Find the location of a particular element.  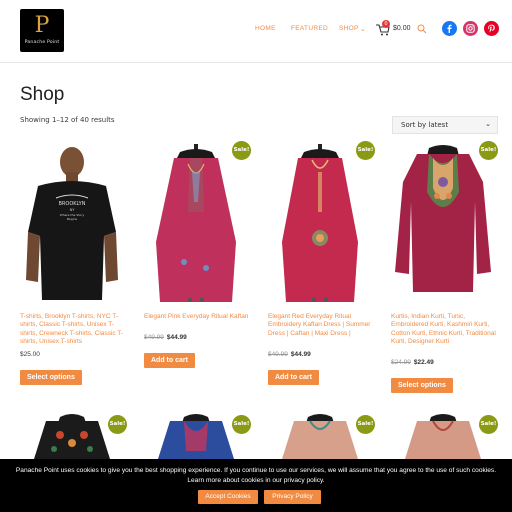

pinterest-icon is located at coordinates (491, 28).